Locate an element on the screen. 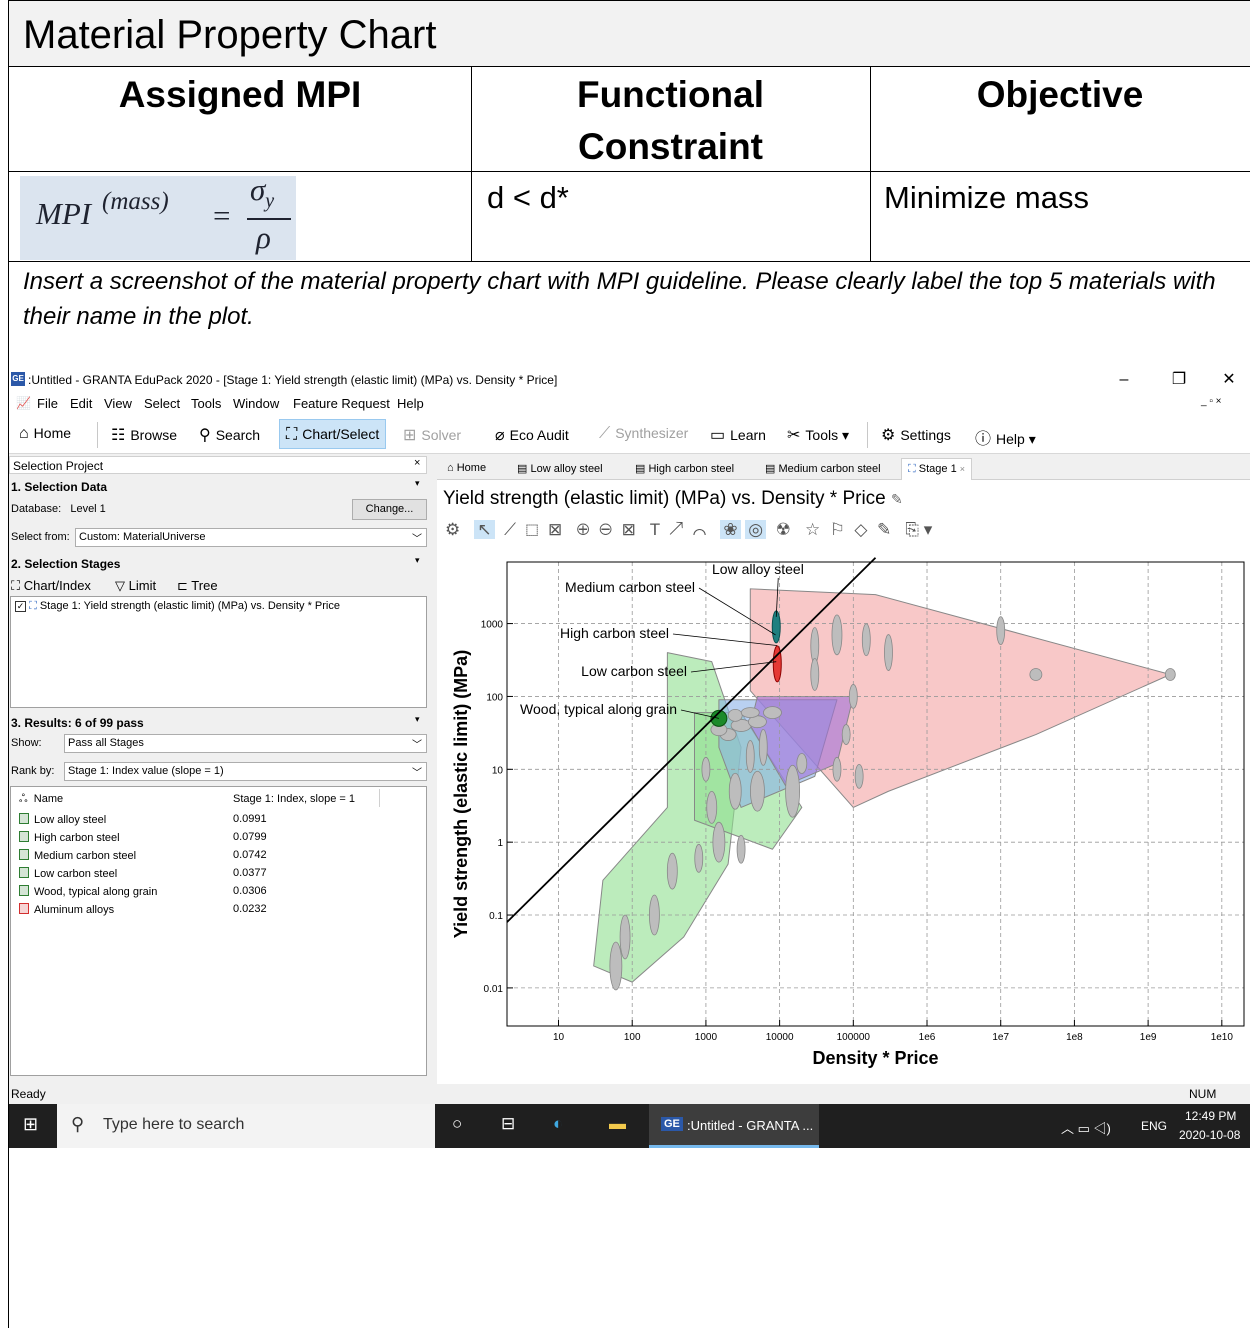 This screenshot has width=1250, height=1328. favourite-icon: ☆ is located at coordinates (812, 529).